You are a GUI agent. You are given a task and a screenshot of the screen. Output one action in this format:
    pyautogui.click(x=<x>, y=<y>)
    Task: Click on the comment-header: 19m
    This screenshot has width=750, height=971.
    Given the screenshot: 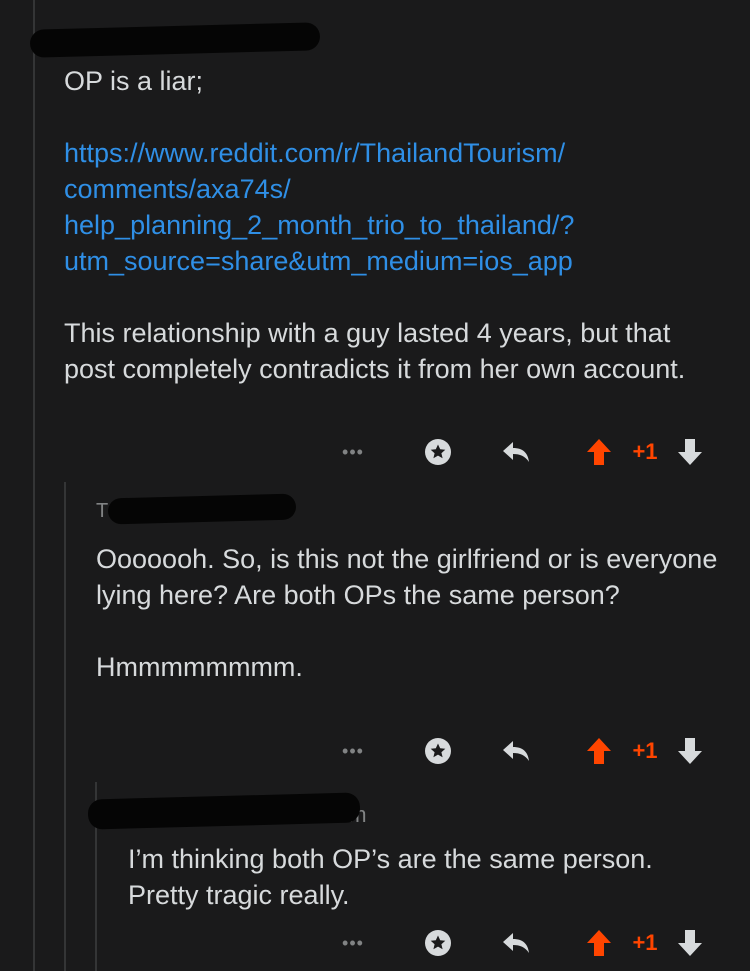 What is the action you would take?
    pyautogui.click(x=186, y=40)
    